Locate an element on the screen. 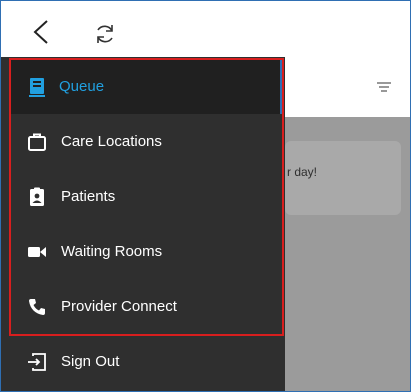  main-header is located at coordinates (347, 87).